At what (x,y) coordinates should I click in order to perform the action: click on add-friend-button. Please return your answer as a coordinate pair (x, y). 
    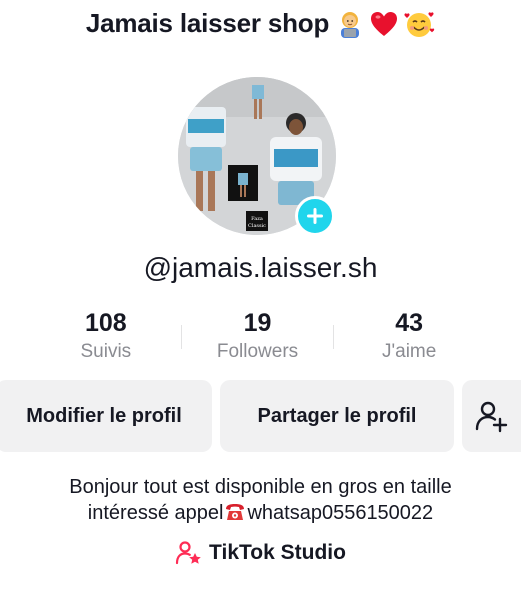
    Looking at the image, I should click on (491, 416).